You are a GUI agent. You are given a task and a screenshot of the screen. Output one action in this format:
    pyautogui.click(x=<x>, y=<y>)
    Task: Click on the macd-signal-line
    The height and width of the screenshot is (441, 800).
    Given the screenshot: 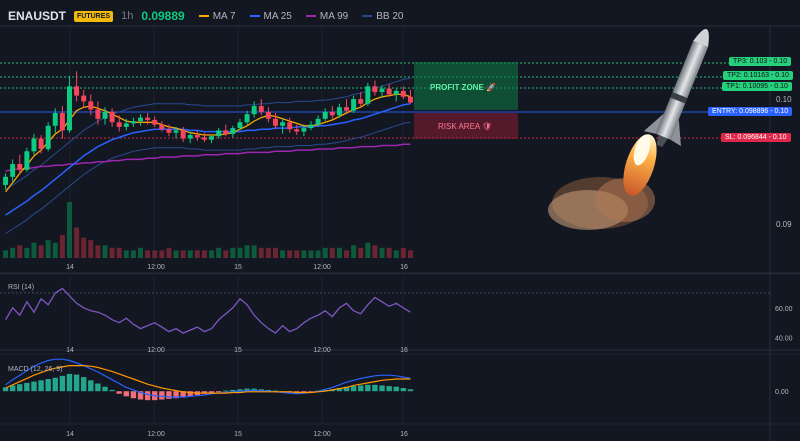 What is the action you would take?
    pyautogui.click(x=208, y=379)
    